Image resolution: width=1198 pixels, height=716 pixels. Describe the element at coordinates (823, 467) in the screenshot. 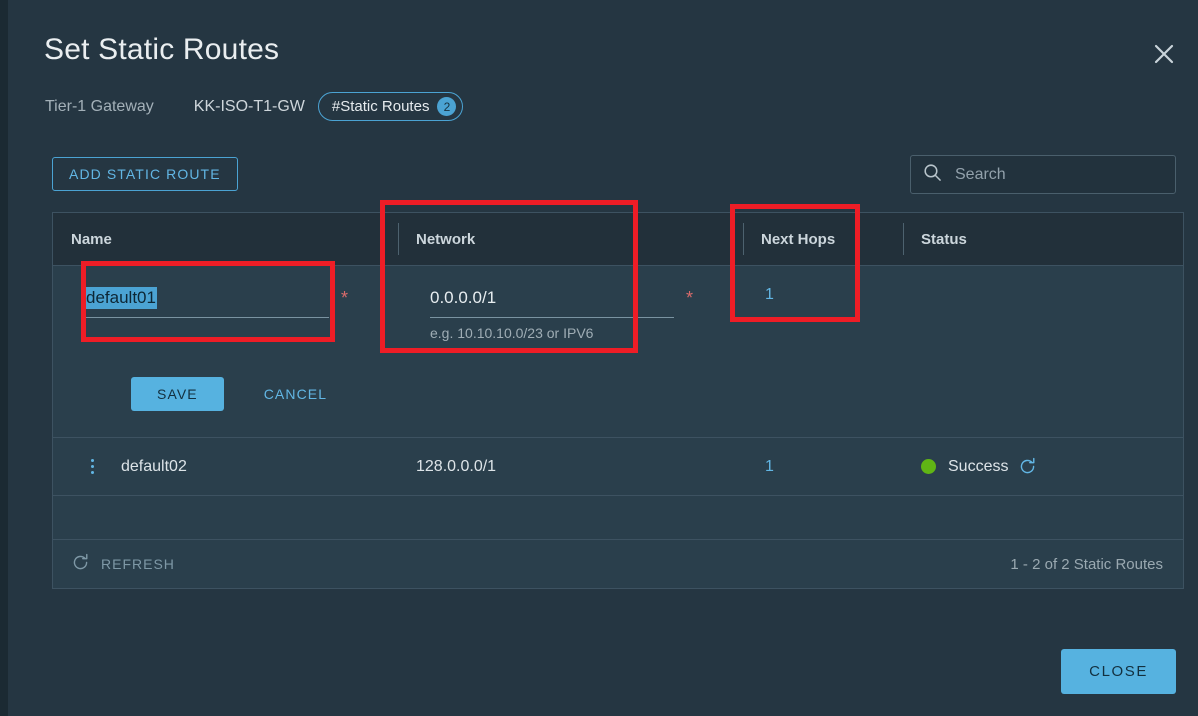

I see `row-next-hops-cell: 1` at that location.